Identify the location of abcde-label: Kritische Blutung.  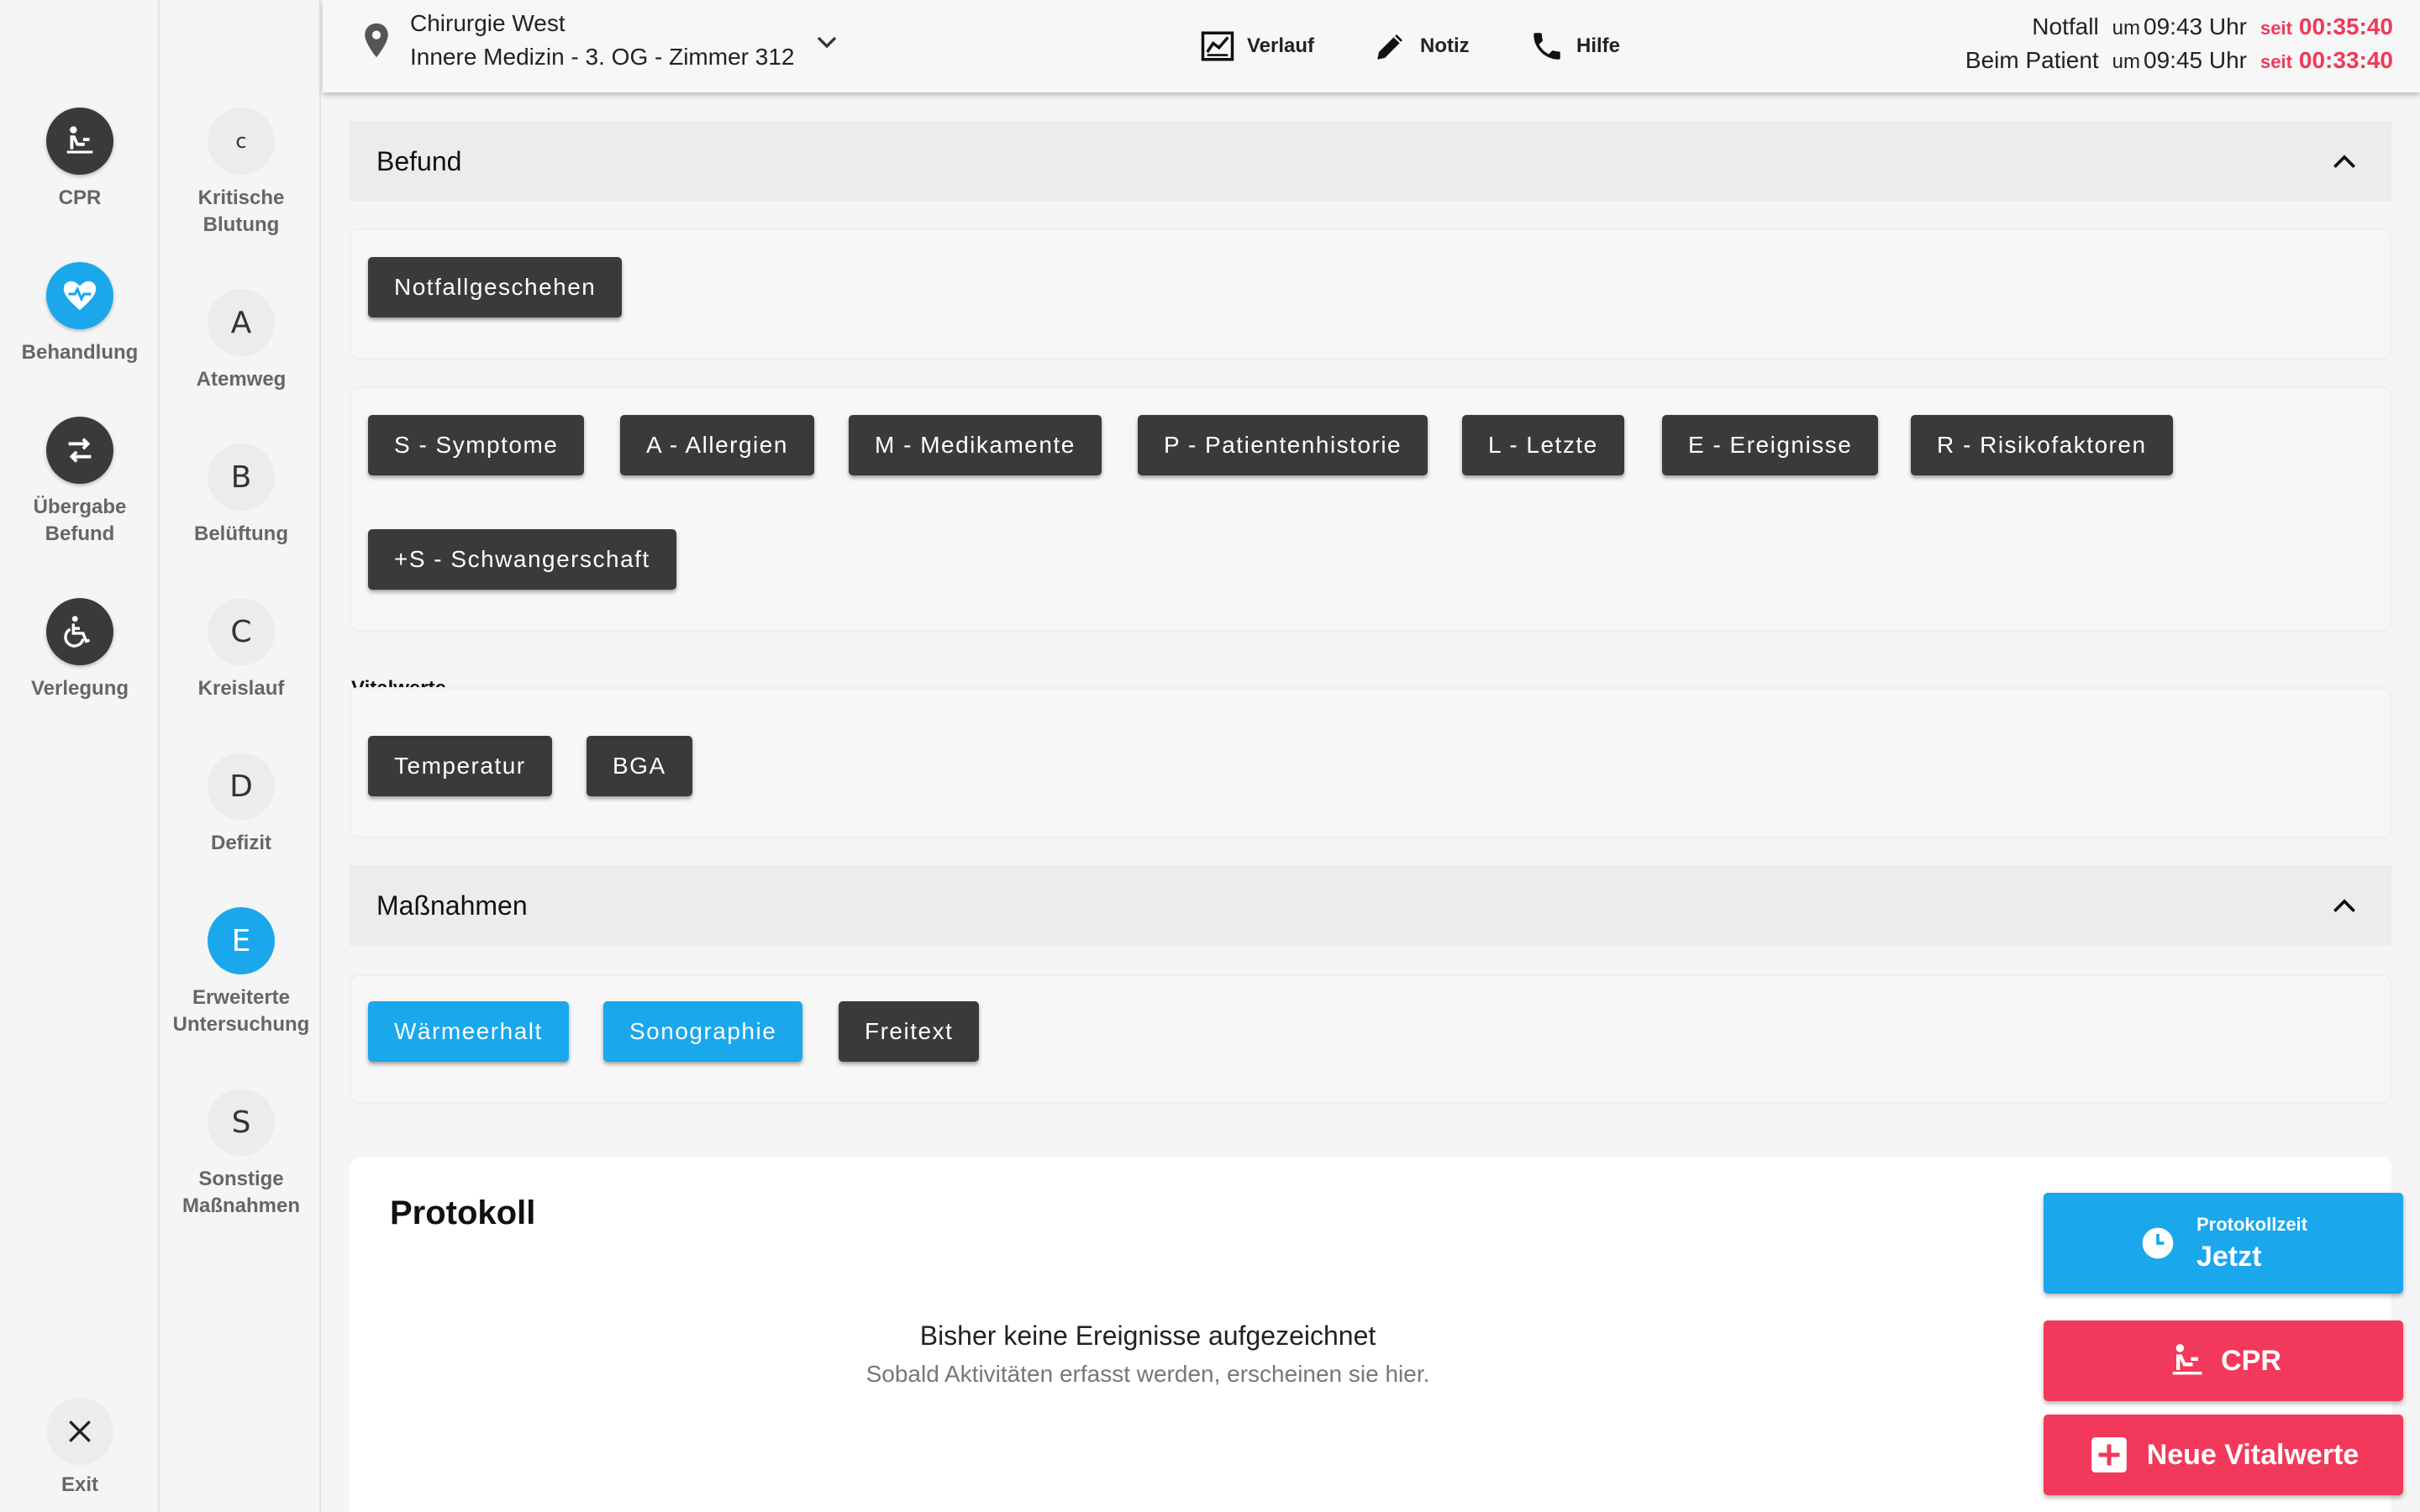
(241, 212).